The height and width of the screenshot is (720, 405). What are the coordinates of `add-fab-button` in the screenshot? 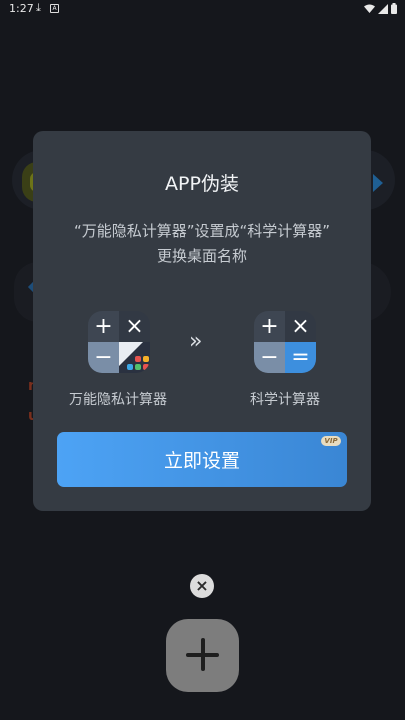 It's located at (202, 655).